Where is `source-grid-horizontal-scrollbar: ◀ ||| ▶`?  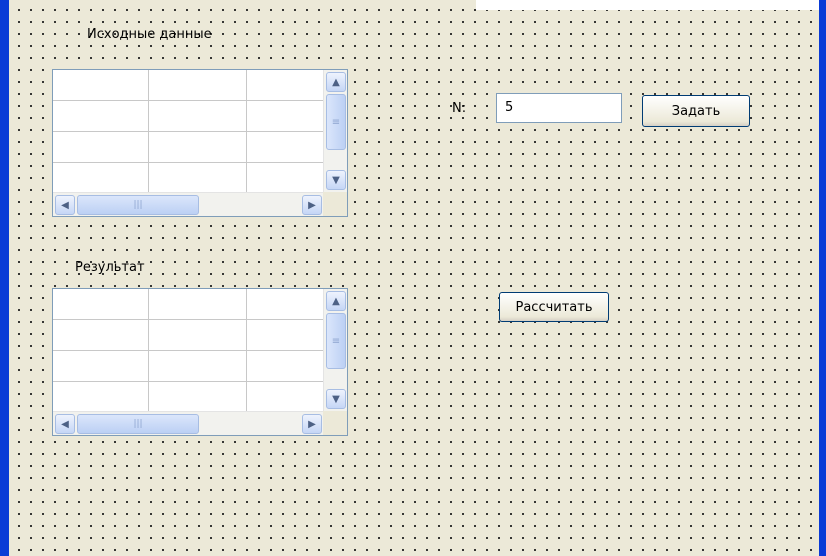 source-grid-horizontal-scrollbar: ◀ ||| ▶ is located at coordinates (189, 204).